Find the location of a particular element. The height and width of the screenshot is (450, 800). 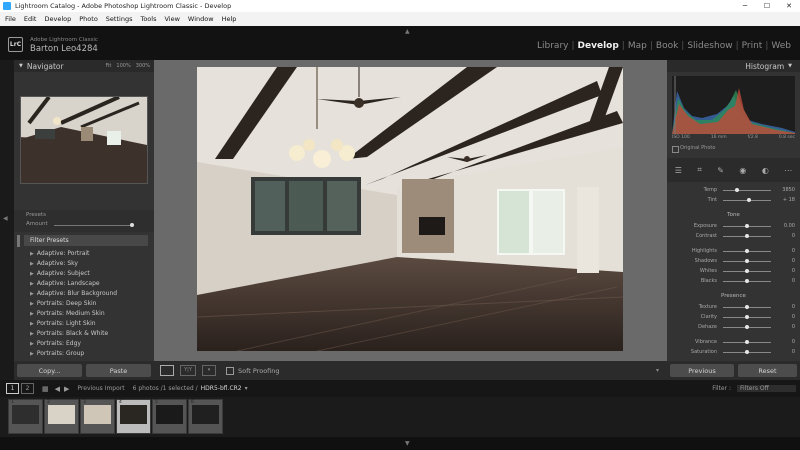

preset-group: ▶ Adaptive: Landscape is located at coordinates (86, 284).